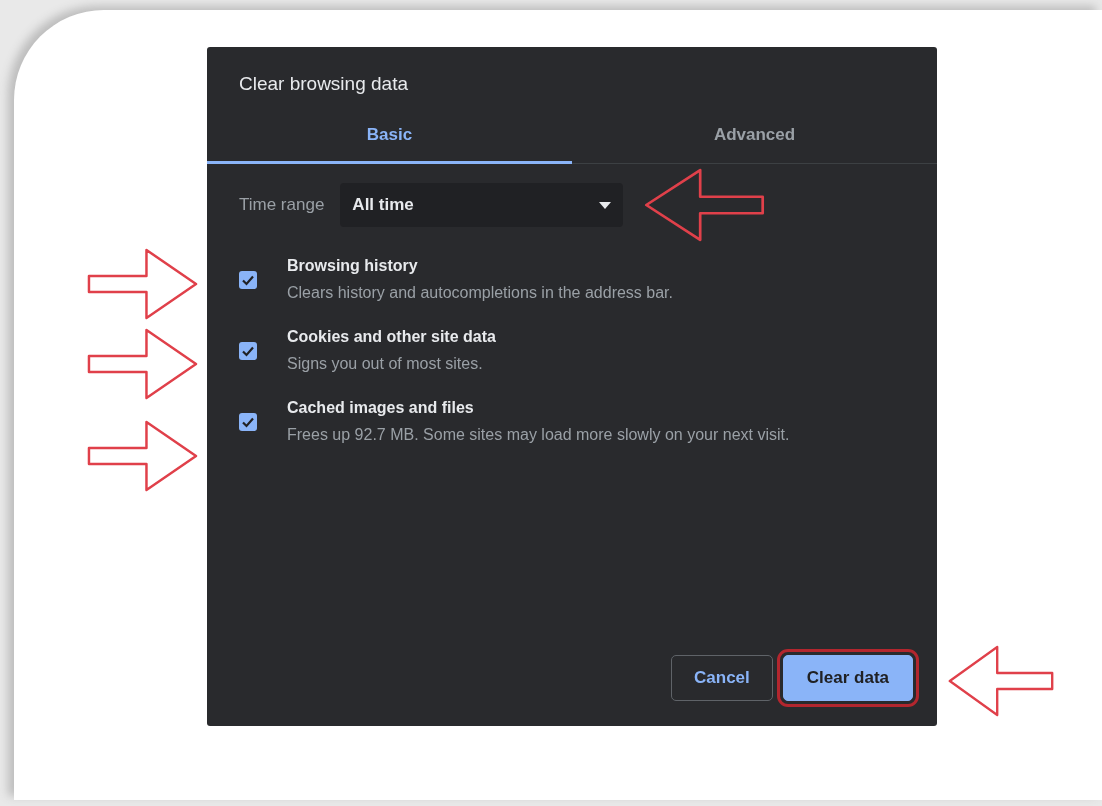  I want to click on cancel-button: Cancel, so click(722, 678).